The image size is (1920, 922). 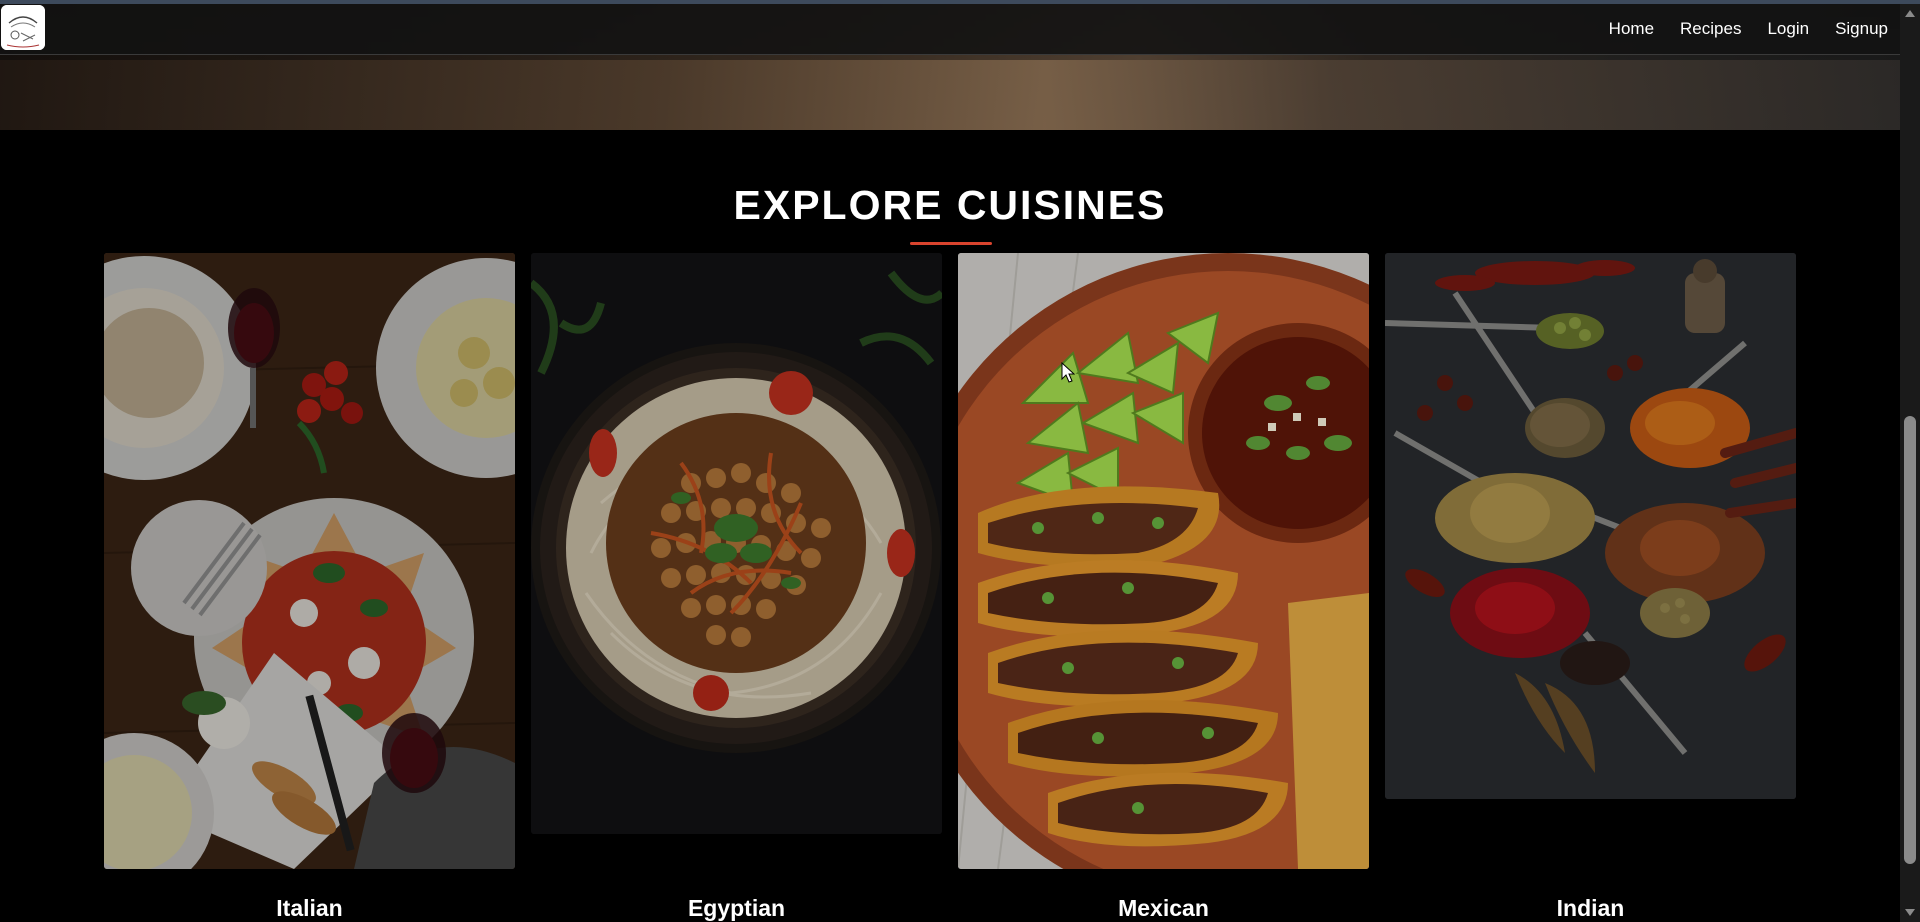 I want to click on italian-food-photo, so click(x=309, y=561).